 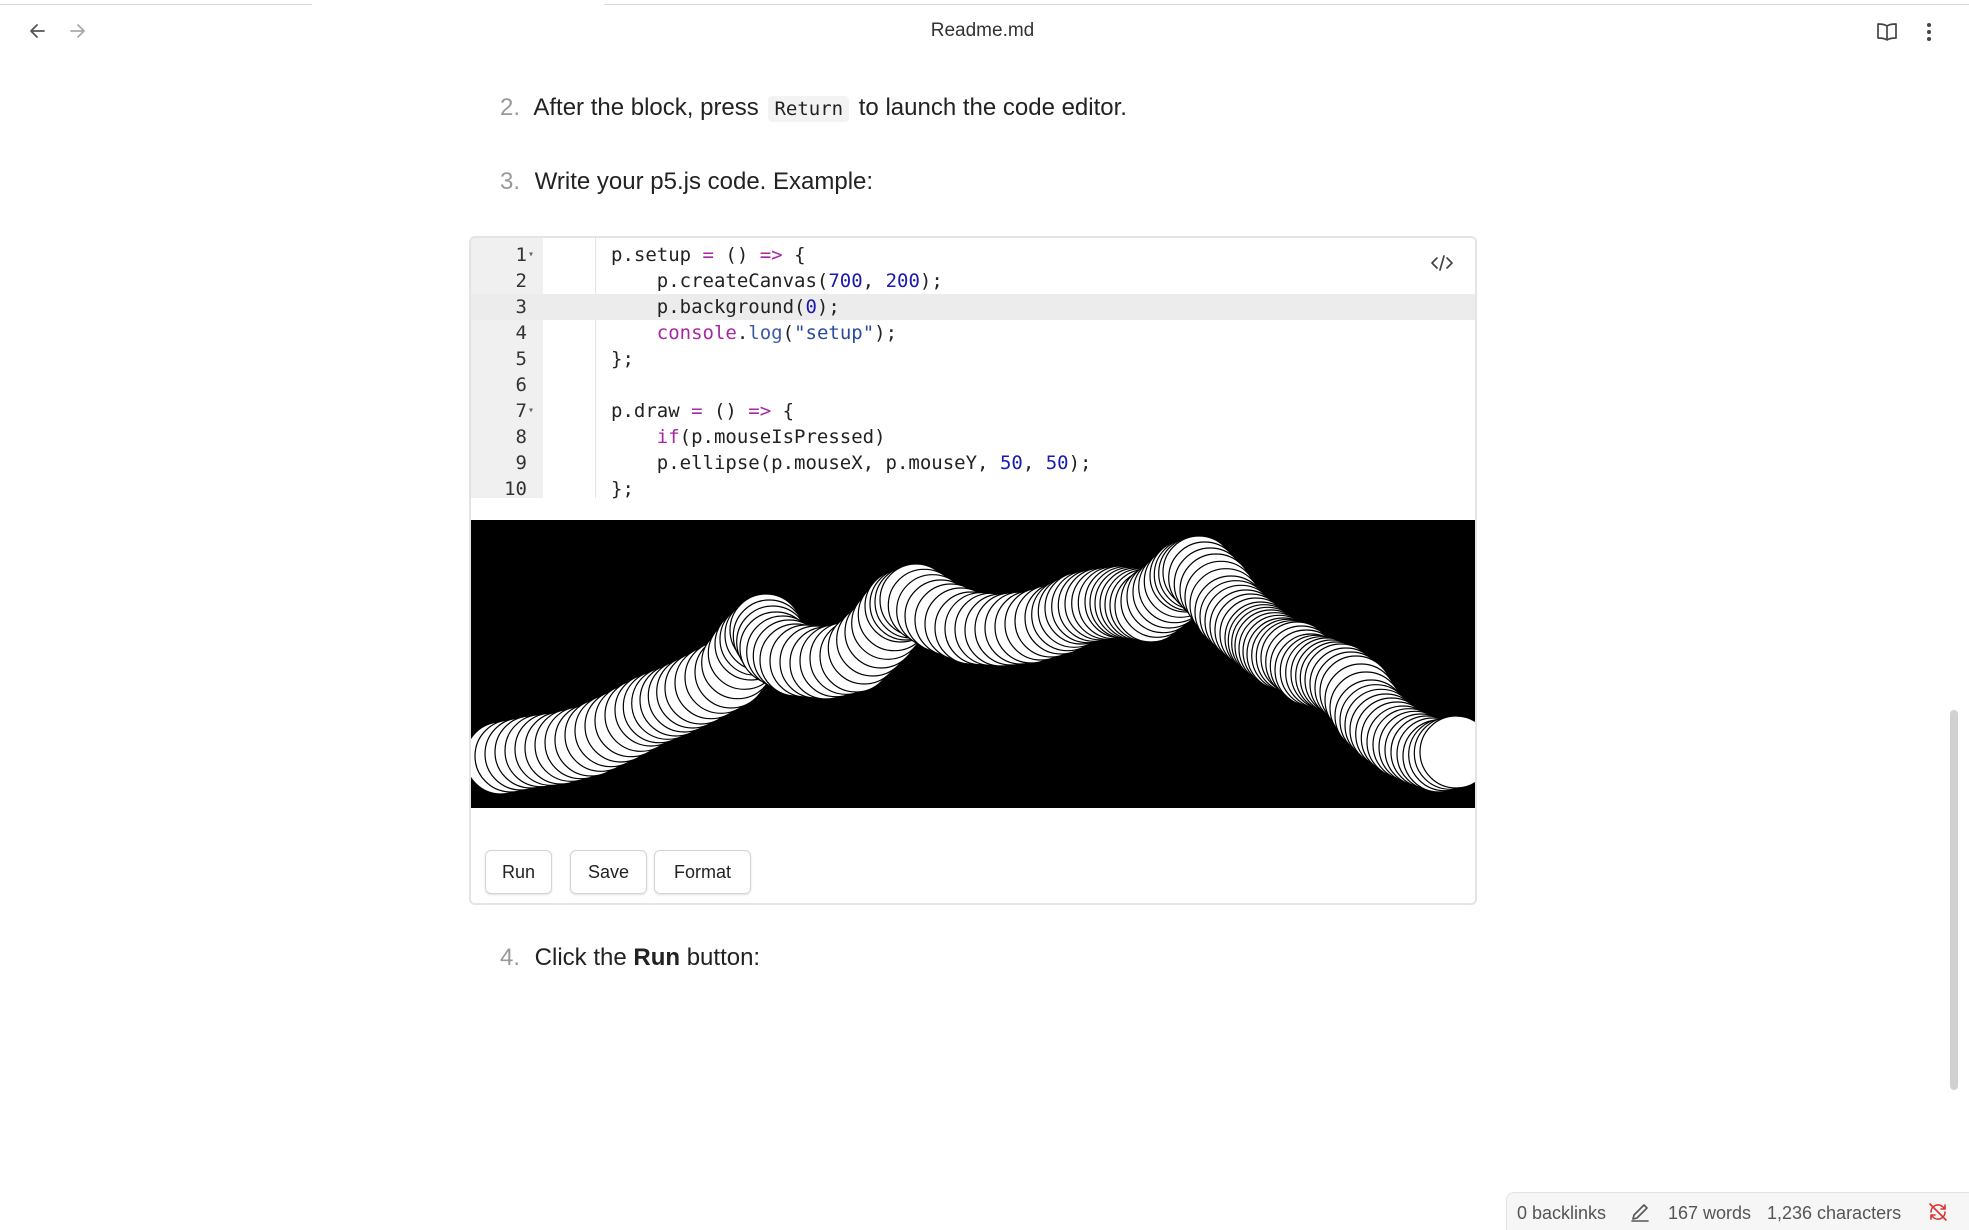 I want to click on code-line: 8 if(p.mouseIsPressed), so click(x=973, y=437).